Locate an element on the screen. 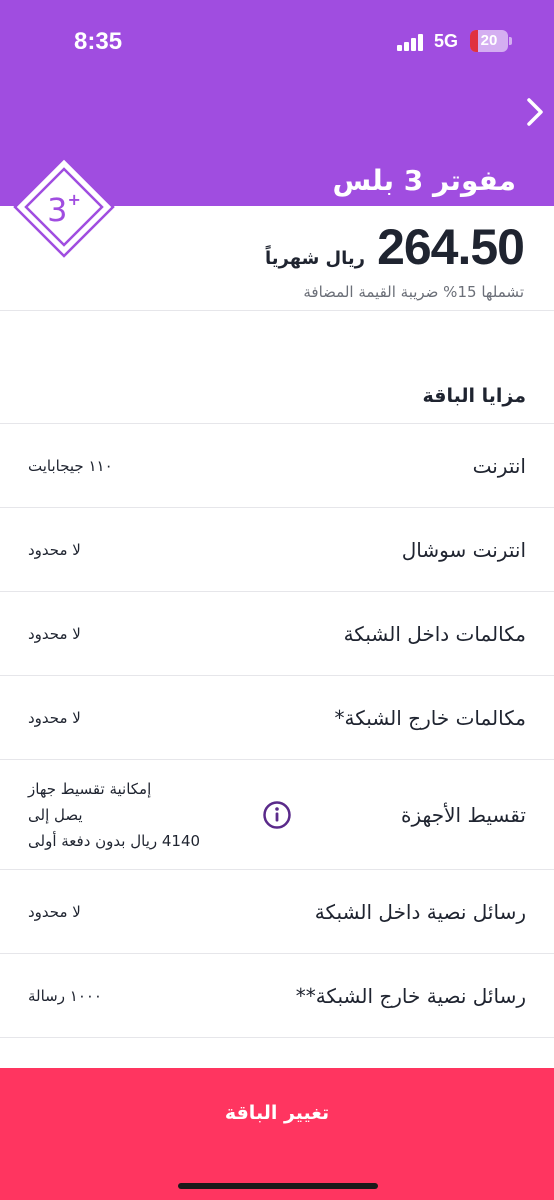  price-unit: ريال شهرياً is located at coordinates (315, 258).